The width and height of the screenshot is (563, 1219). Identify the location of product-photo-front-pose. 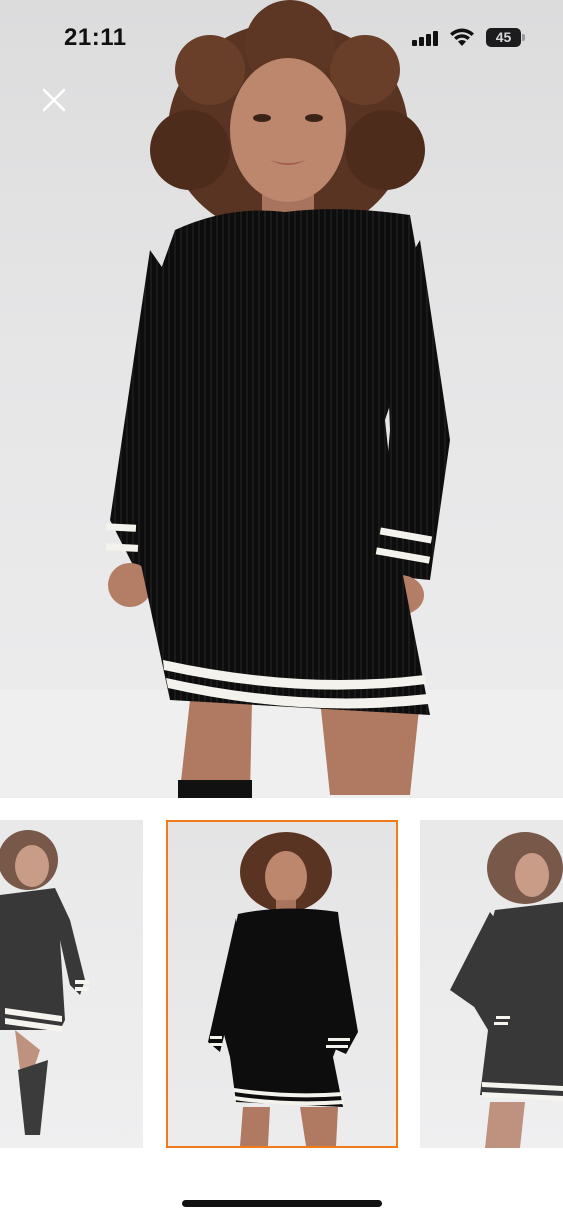
(283, 989).